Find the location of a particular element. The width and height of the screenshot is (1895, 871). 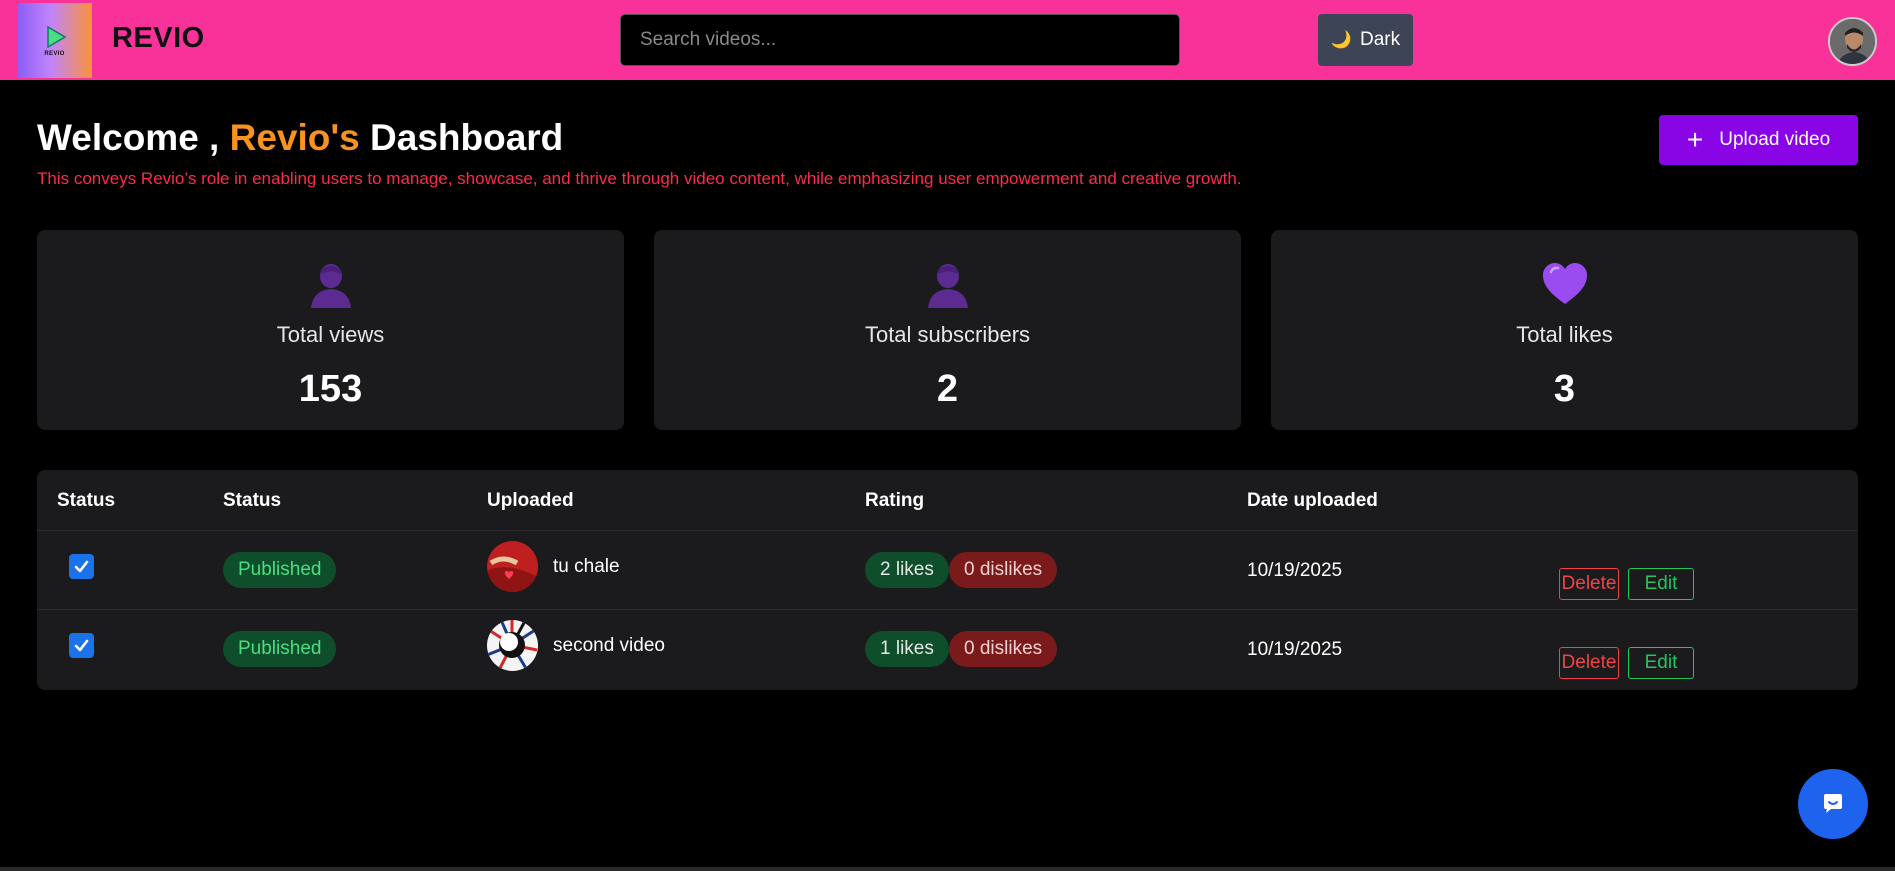

play-icon is located at coordinates (56, 37).